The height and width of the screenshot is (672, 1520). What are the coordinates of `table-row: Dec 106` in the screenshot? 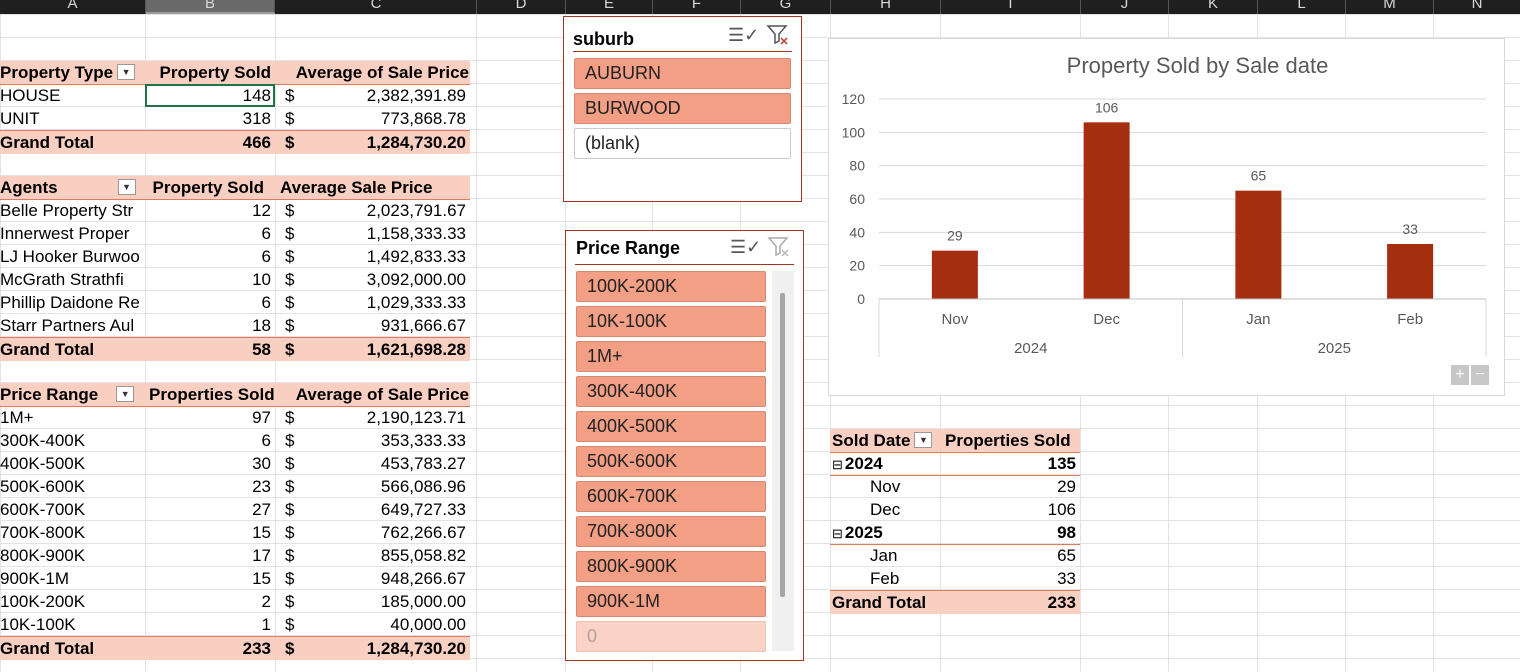 It's located at (955, 509).